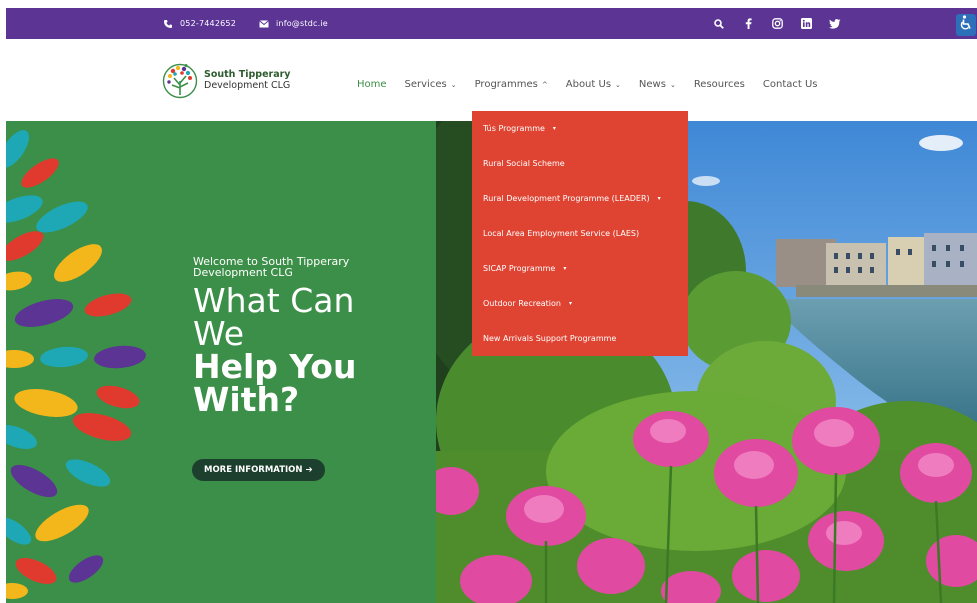 This screenshot has width=977, height=603. What do you see at coordinates (748, 24) in the screenshot?
I see `facebook-icon` at bounding box center [748, 24].